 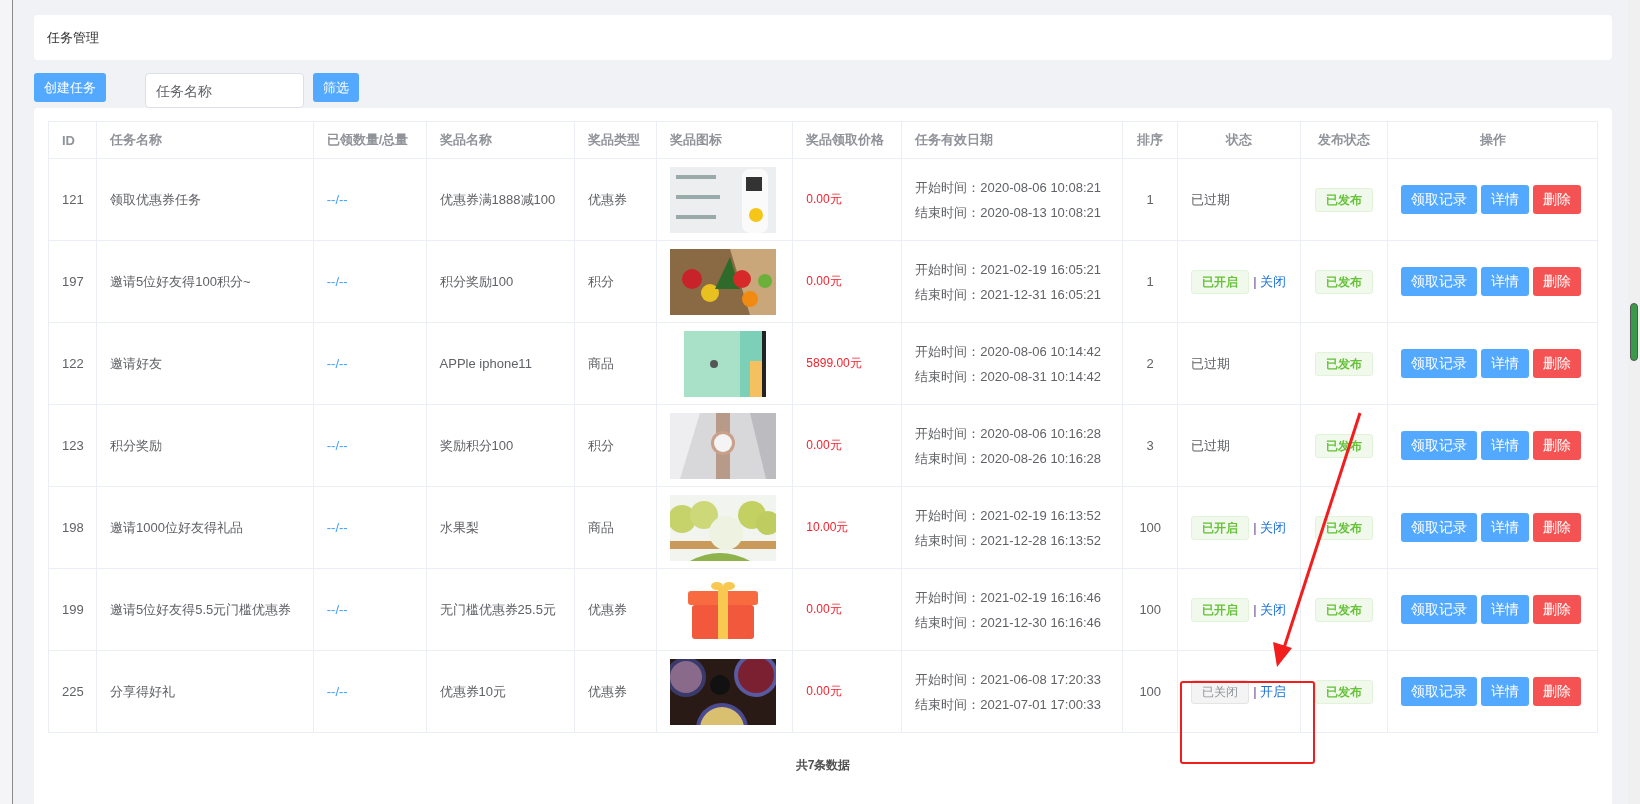 What do you see at coordinates (1008, 433) in the screenshot?
I see `start-time: 开始时间：2020-08-06 10:16:28` at bounding box center [1008, 433].